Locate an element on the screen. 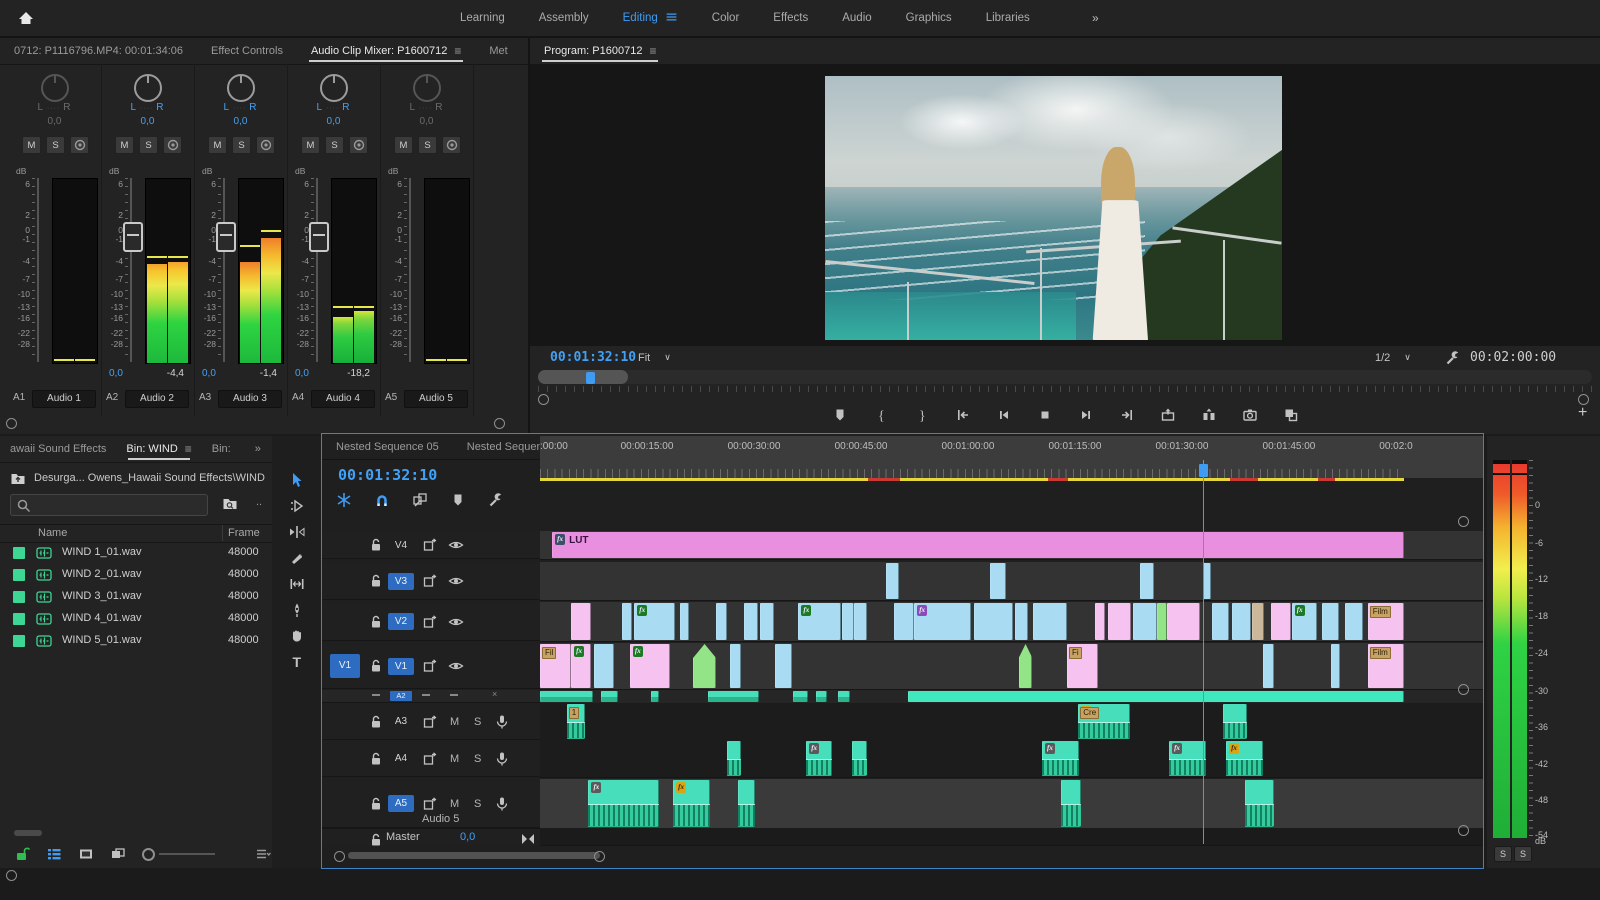  brace-in-icon: { is located at coordinates (881, 415).